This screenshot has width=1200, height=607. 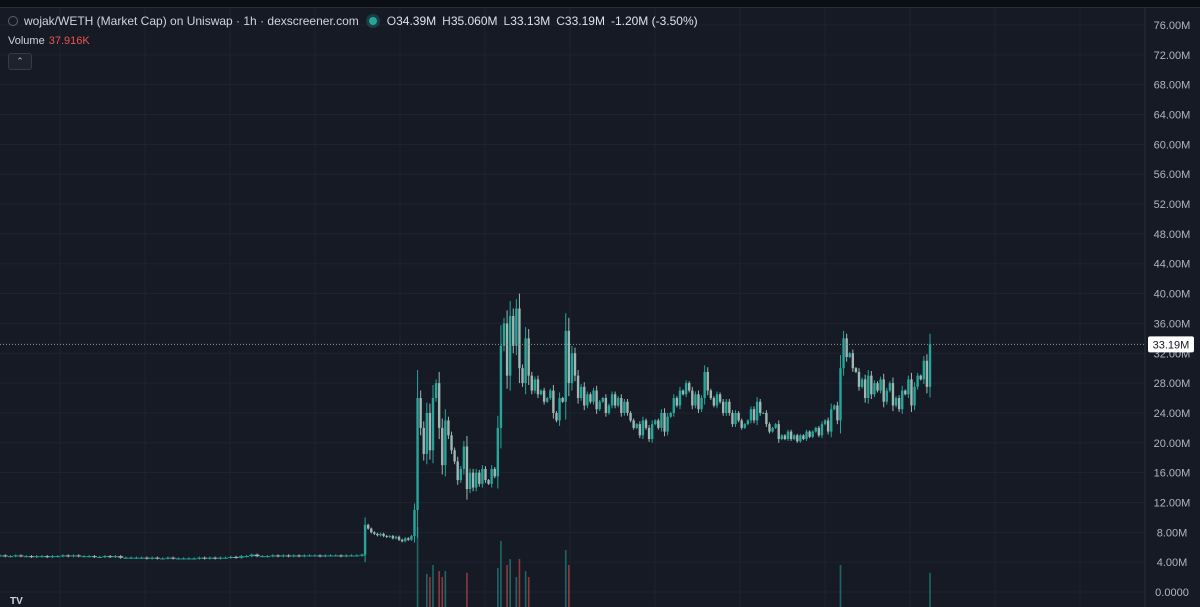 What do you see at coordinates (49, 41) in the screenshot?
I see `volume-legend: Volume 37.916K` at bounding box center [49, 41].